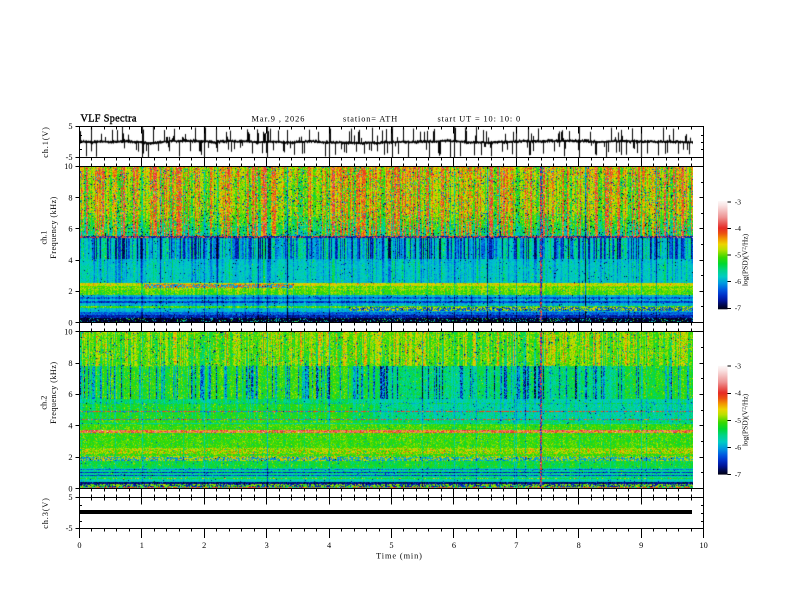 The width and height of the screenshot is (792, 612). Describe the element at coordinates (370, 119) in the screenshot. I see `svg-text: station= ATH` at that location.